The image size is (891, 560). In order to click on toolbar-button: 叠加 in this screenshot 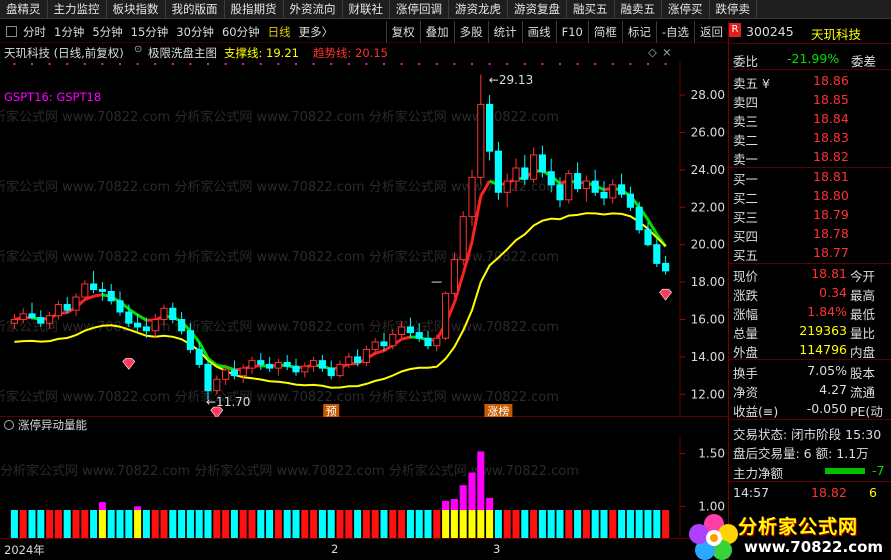, I will do `click(436, 32)`.